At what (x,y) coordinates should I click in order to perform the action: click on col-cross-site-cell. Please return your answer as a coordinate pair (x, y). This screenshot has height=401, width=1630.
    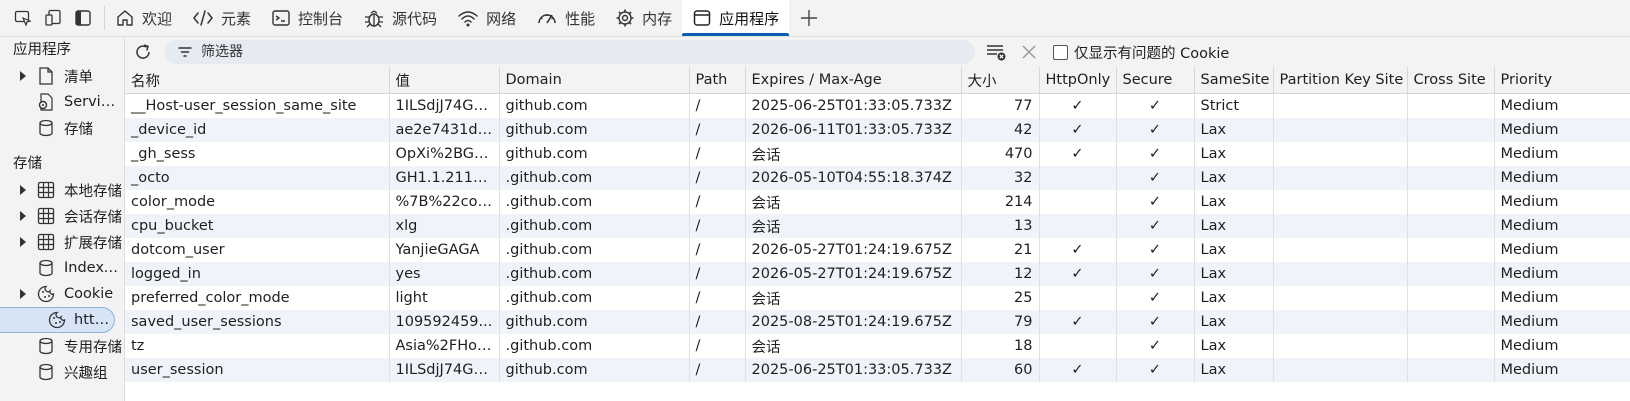
    Looking at the image, I should click on (1451, 298).